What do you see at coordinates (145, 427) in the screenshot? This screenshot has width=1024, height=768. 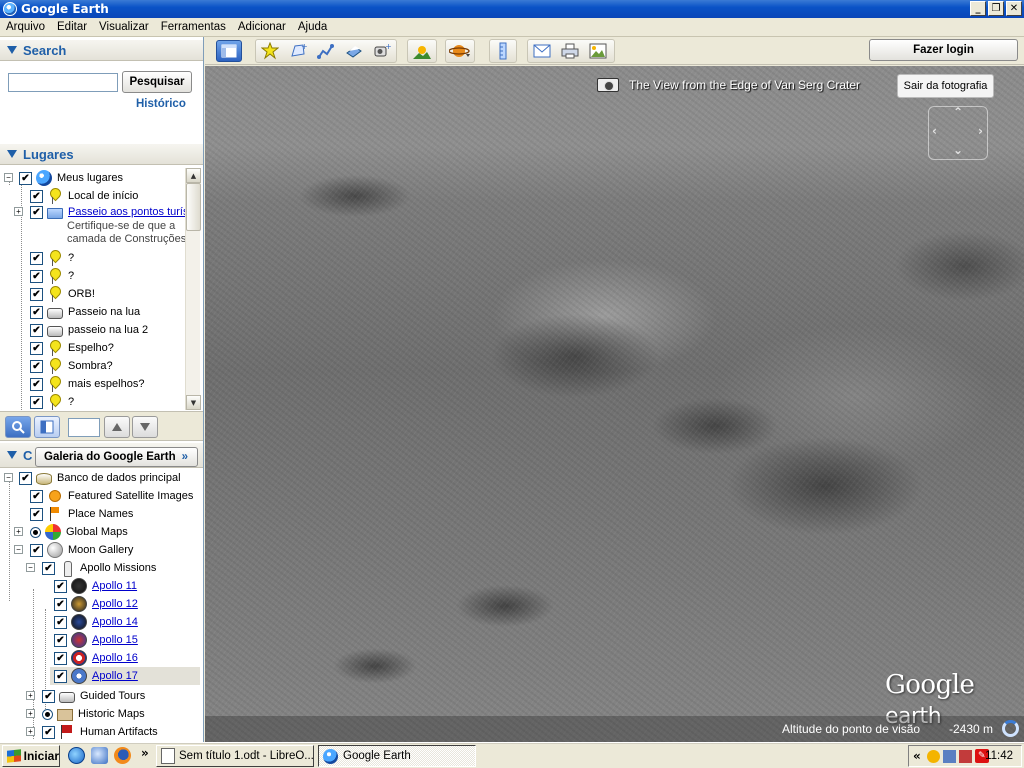 I see `move-down-button` at bounding box center [145, 427].